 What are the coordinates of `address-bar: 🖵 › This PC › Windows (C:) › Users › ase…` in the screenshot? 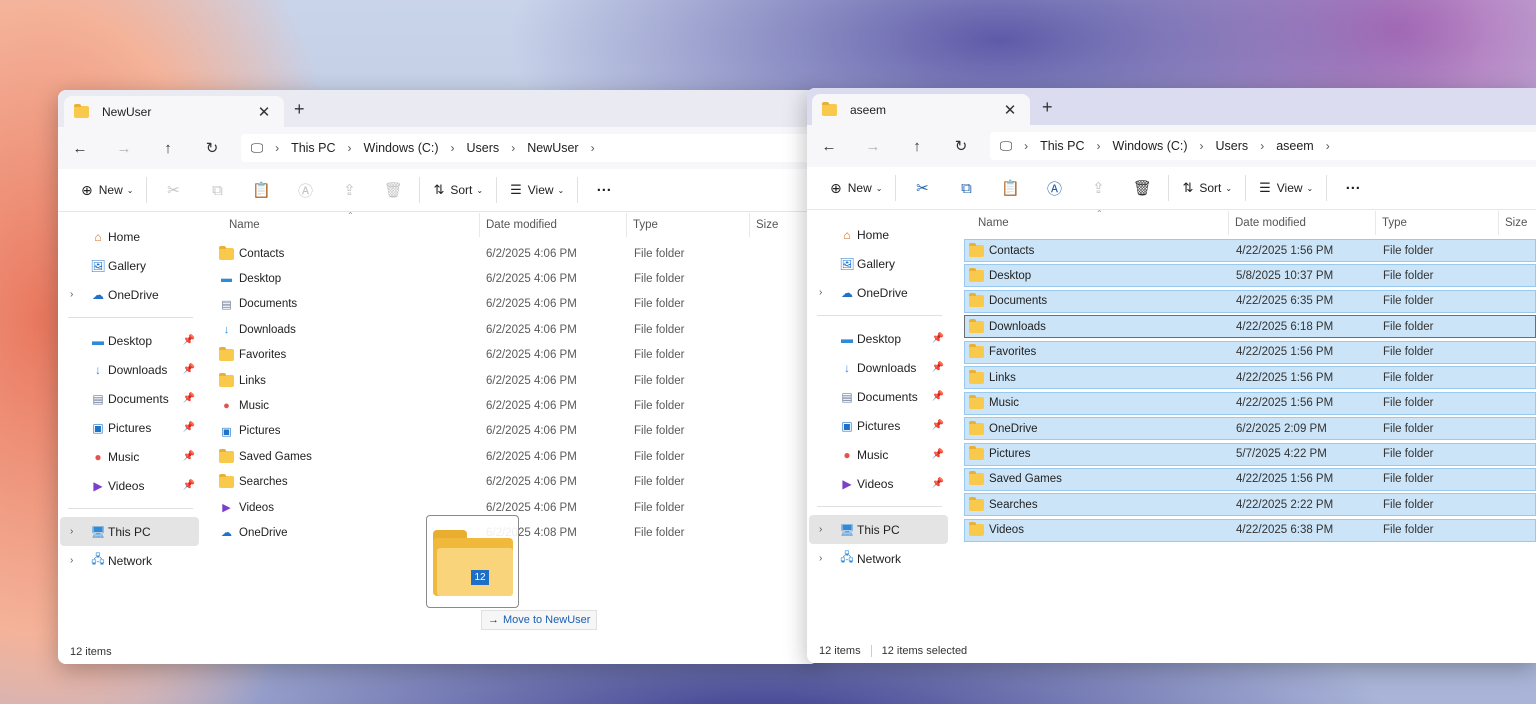 It's located at (1263, 146).